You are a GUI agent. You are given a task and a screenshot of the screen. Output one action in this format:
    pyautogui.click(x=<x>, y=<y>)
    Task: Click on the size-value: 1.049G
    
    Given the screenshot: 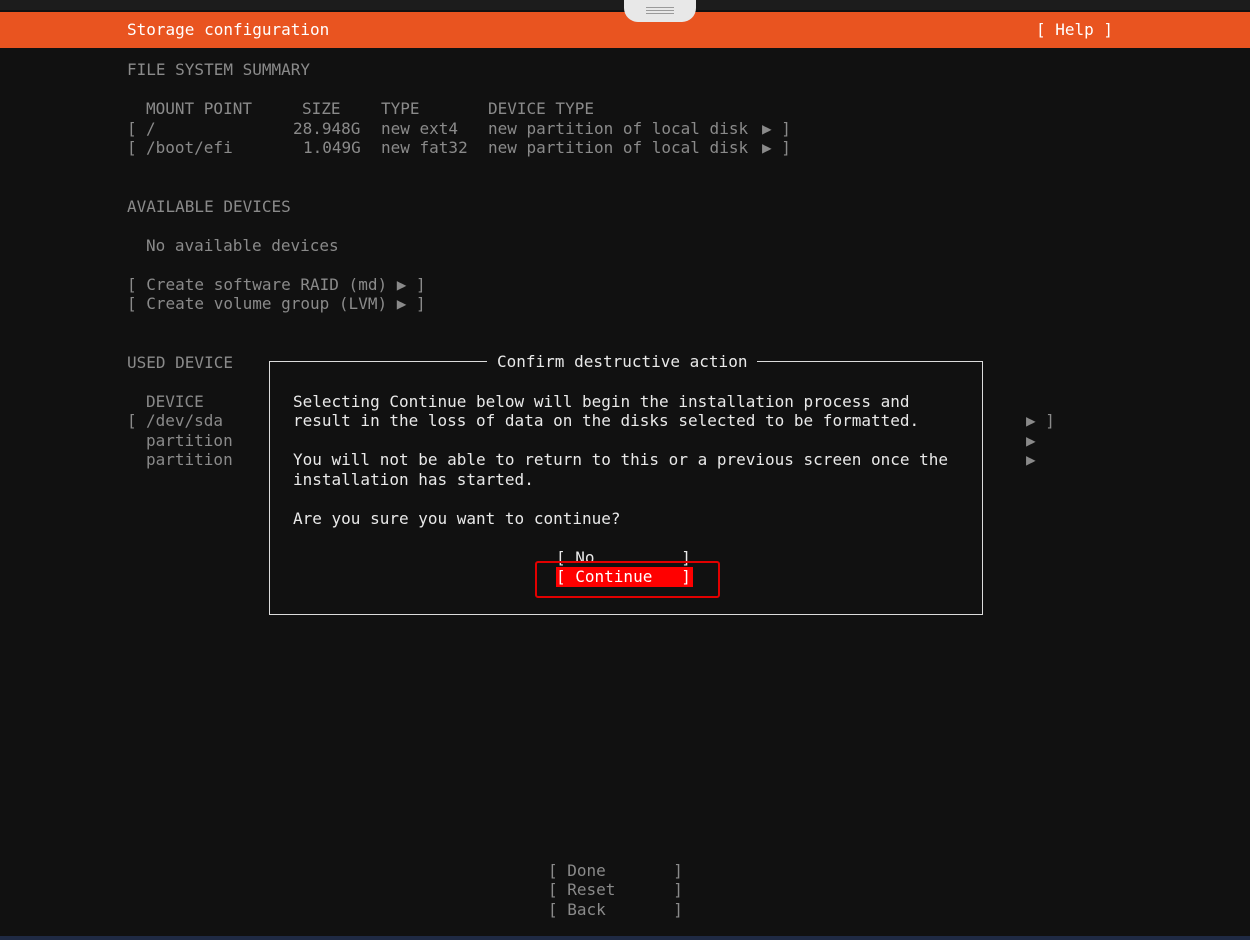 What is the action you would take?
    pyautogui.click(x=332, y=147)
    